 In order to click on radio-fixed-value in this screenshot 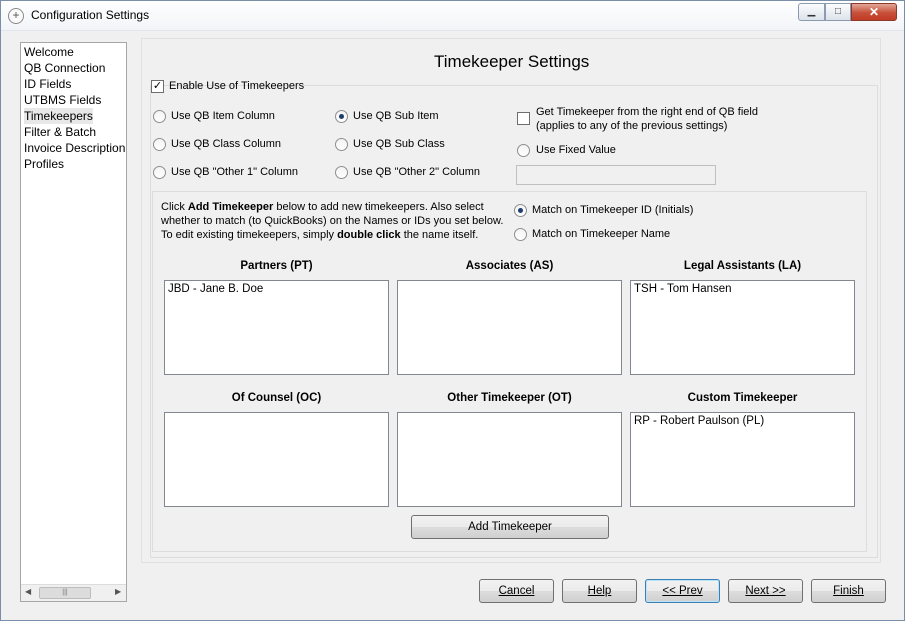, I will do `click(523, 150)`.